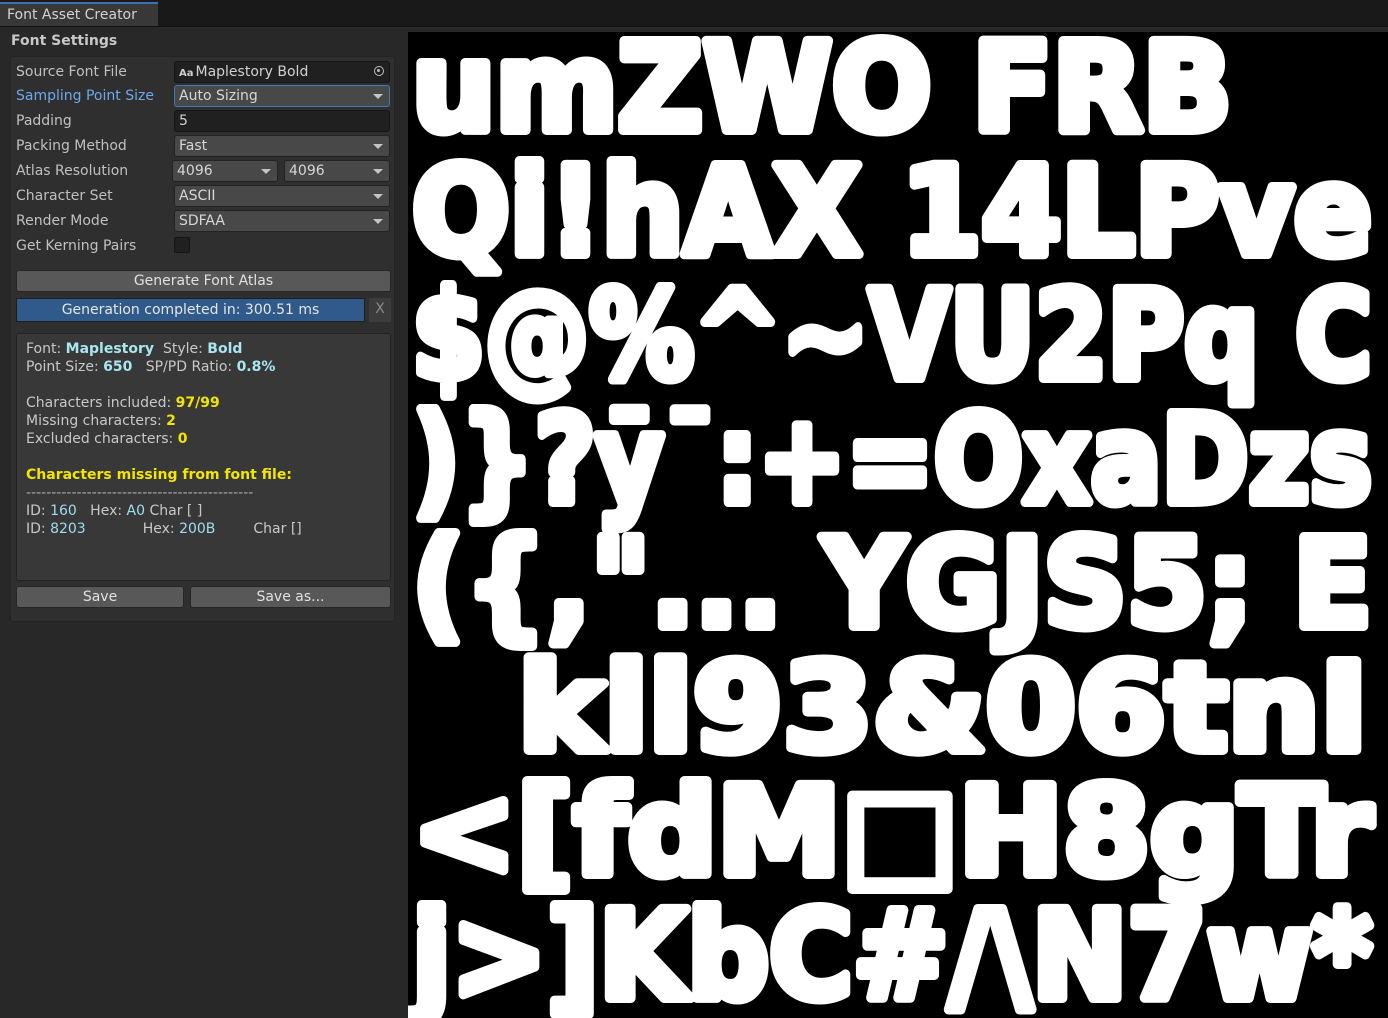 The height and width of the screenshot is (1018, 1388). What do you see at coordinates (892, 212) in the screenshot?
I see `atlas-row: Qi!hAX 14LPve` at bounding box center [892, 212].